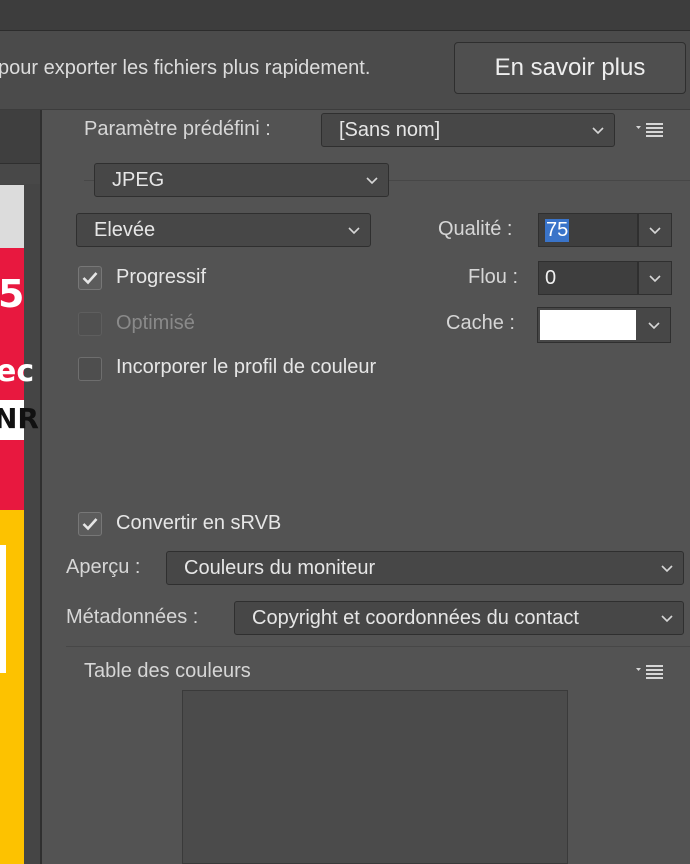 The image size is (690, 864). I want to click on quality-preset-dropdown: Elevée, so click(223, 230).